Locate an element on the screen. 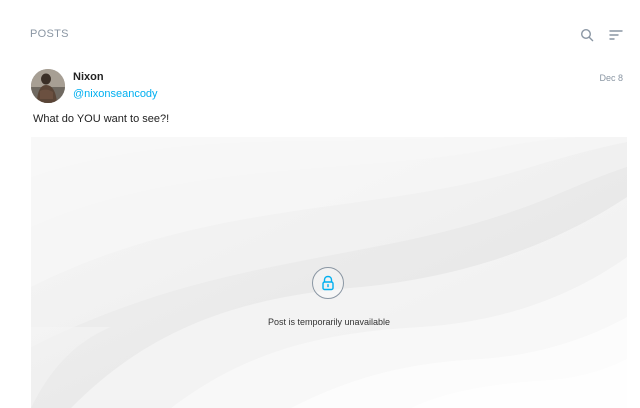 Image resolution: width=640 pixels, height=408 pixels. lock-icon is located at coordinates (328, 283).